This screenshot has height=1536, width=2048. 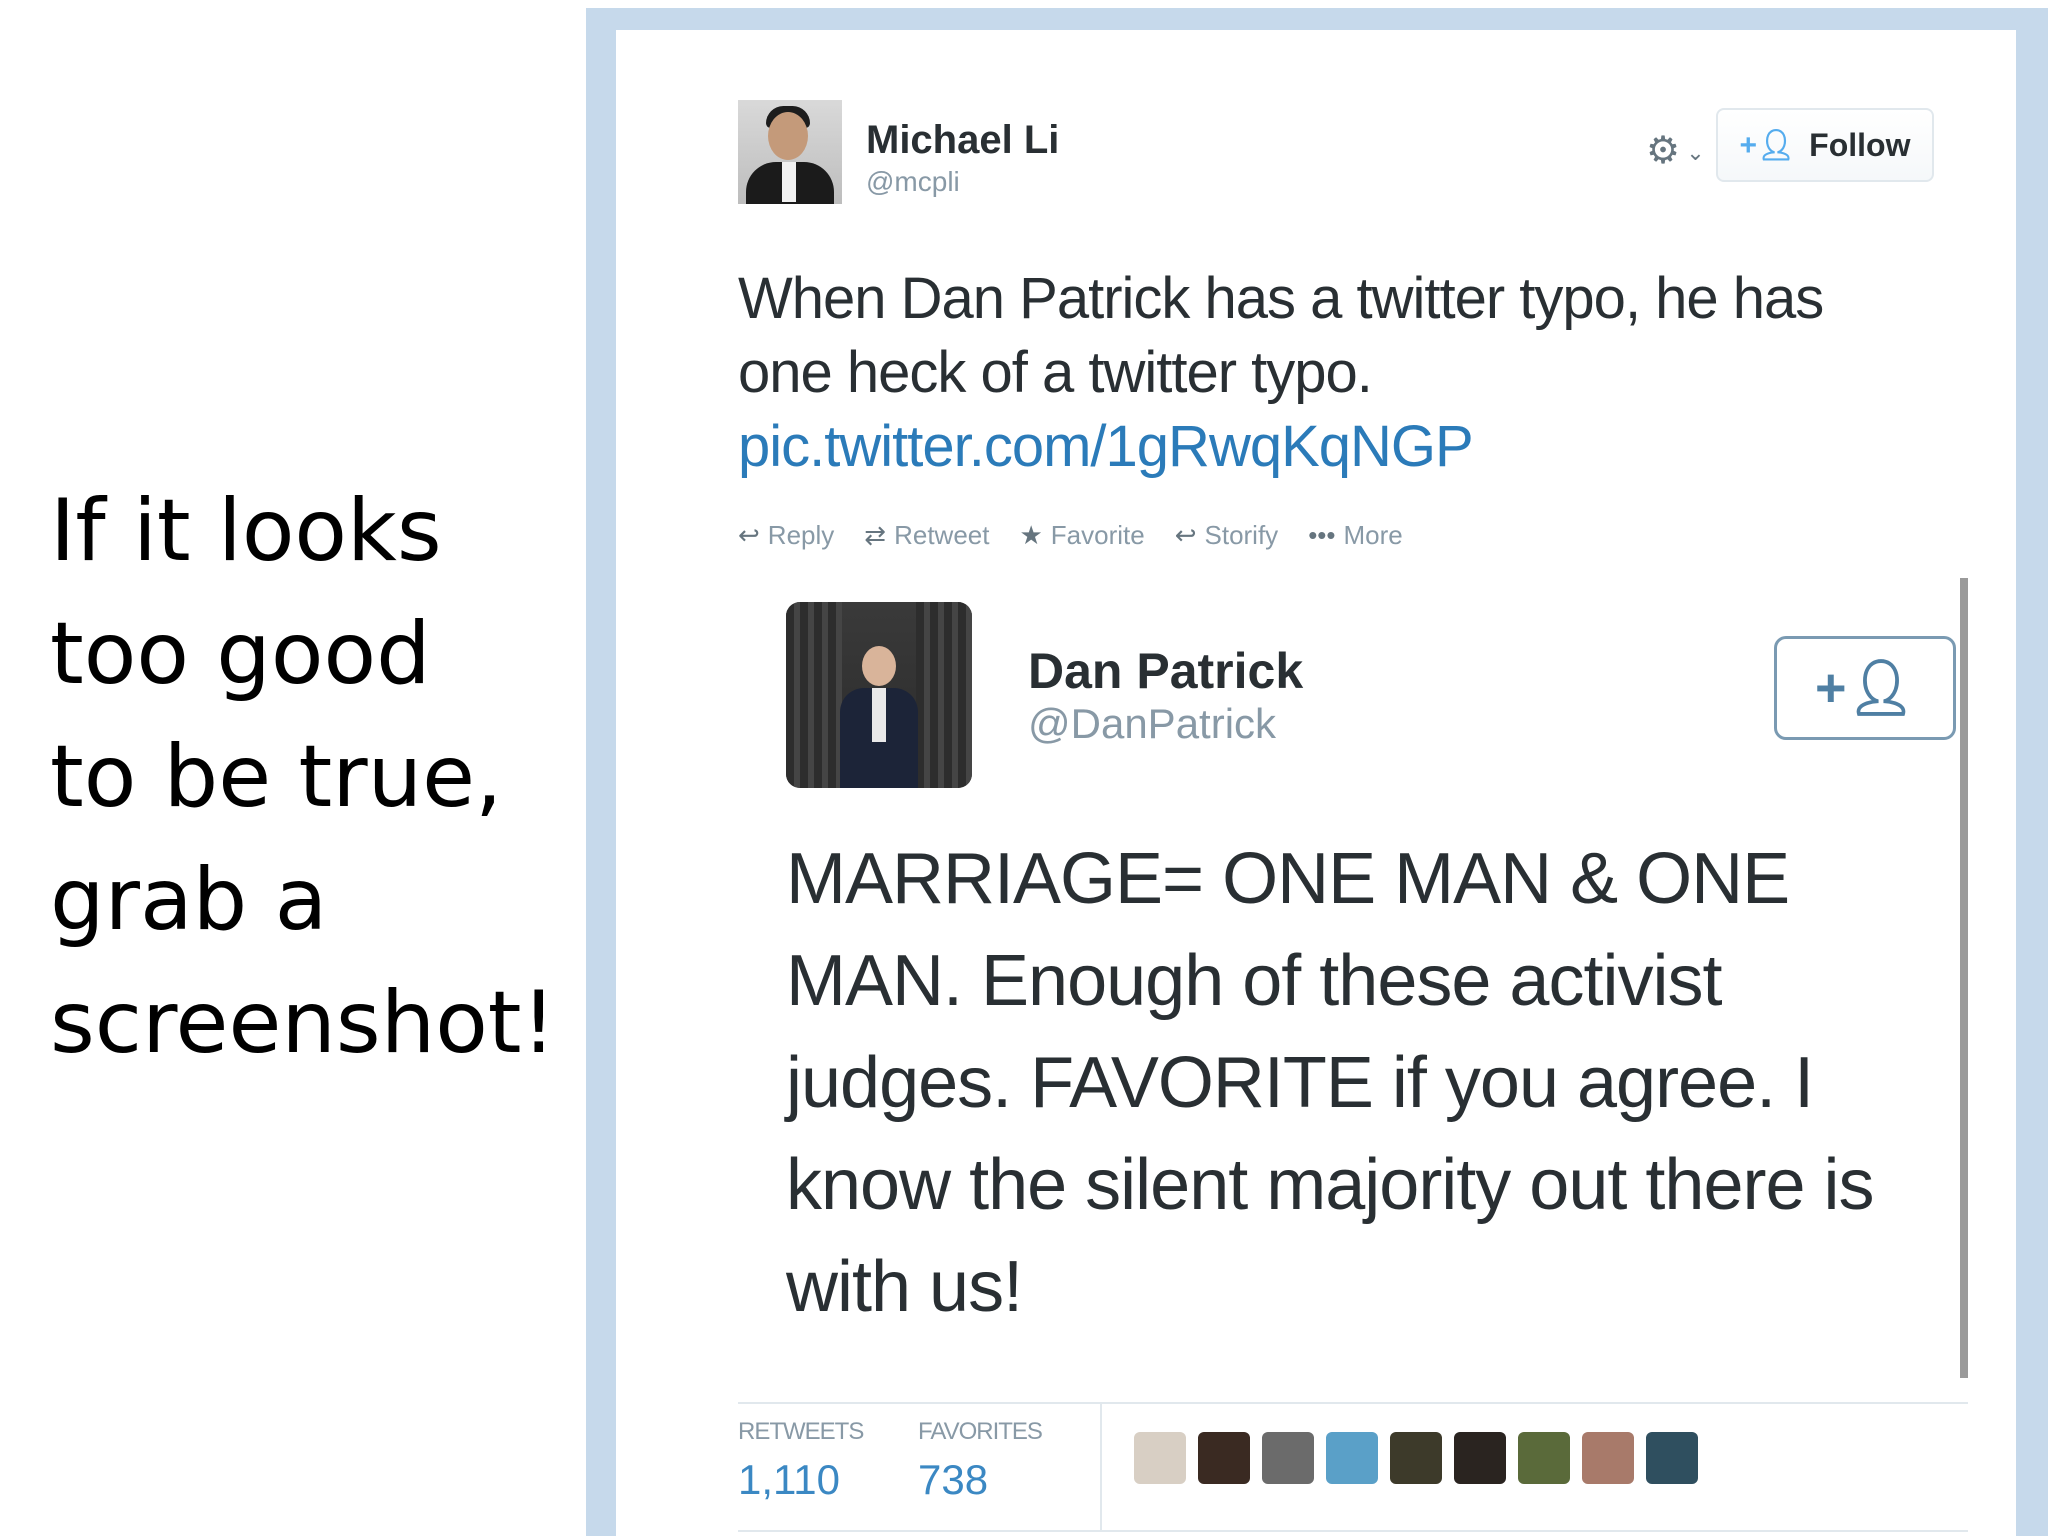 What do you see at coordinates (240, 654) in the screenshot?
I see `caption-line-2: too good` at bounding box center [240, 654].